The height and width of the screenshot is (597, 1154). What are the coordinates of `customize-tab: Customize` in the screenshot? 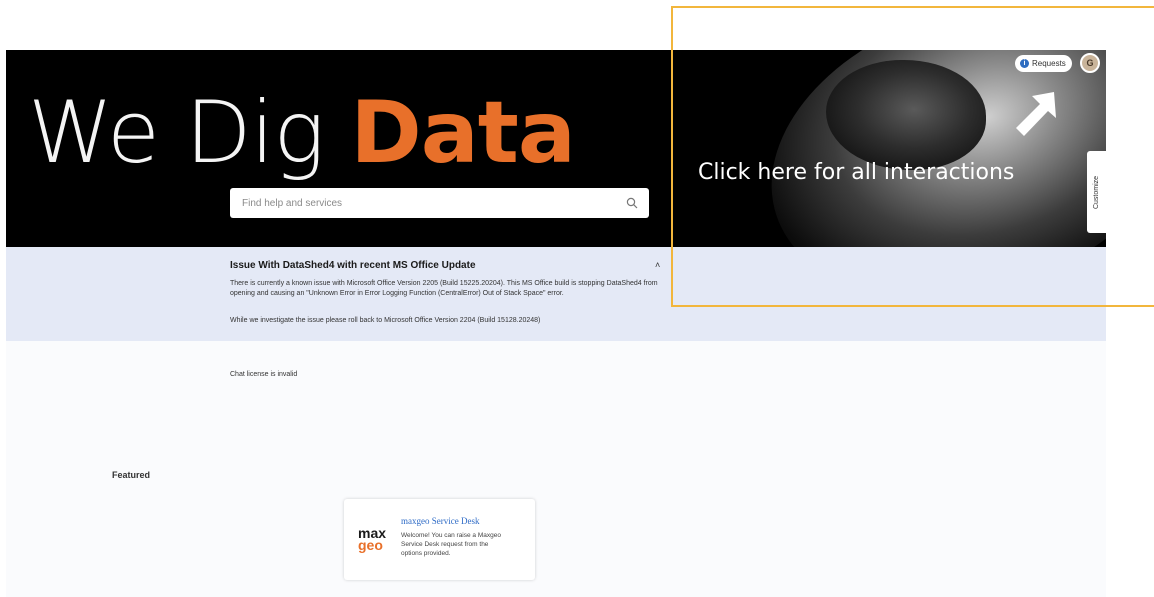 It's located at (1096, 192).